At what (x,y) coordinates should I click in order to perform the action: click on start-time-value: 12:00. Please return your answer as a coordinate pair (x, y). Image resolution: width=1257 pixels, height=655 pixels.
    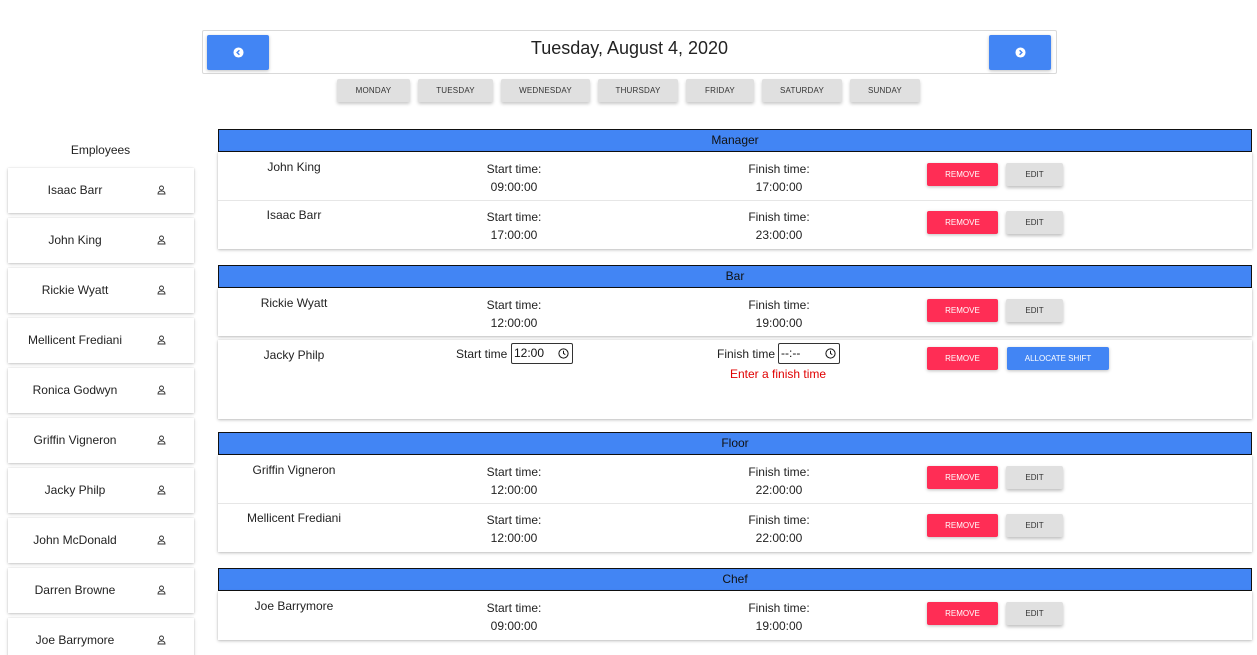
    Looking at the image, I should click on (529, 353).